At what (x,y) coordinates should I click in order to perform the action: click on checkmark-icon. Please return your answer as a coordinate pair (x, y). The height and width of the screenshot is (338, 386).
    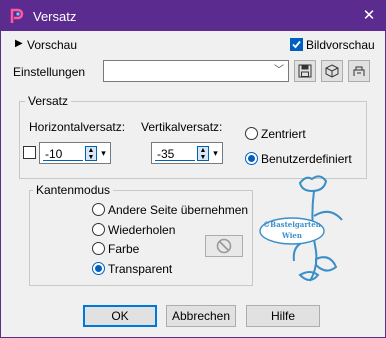
    Looking at the image, I should click on (296, 44).